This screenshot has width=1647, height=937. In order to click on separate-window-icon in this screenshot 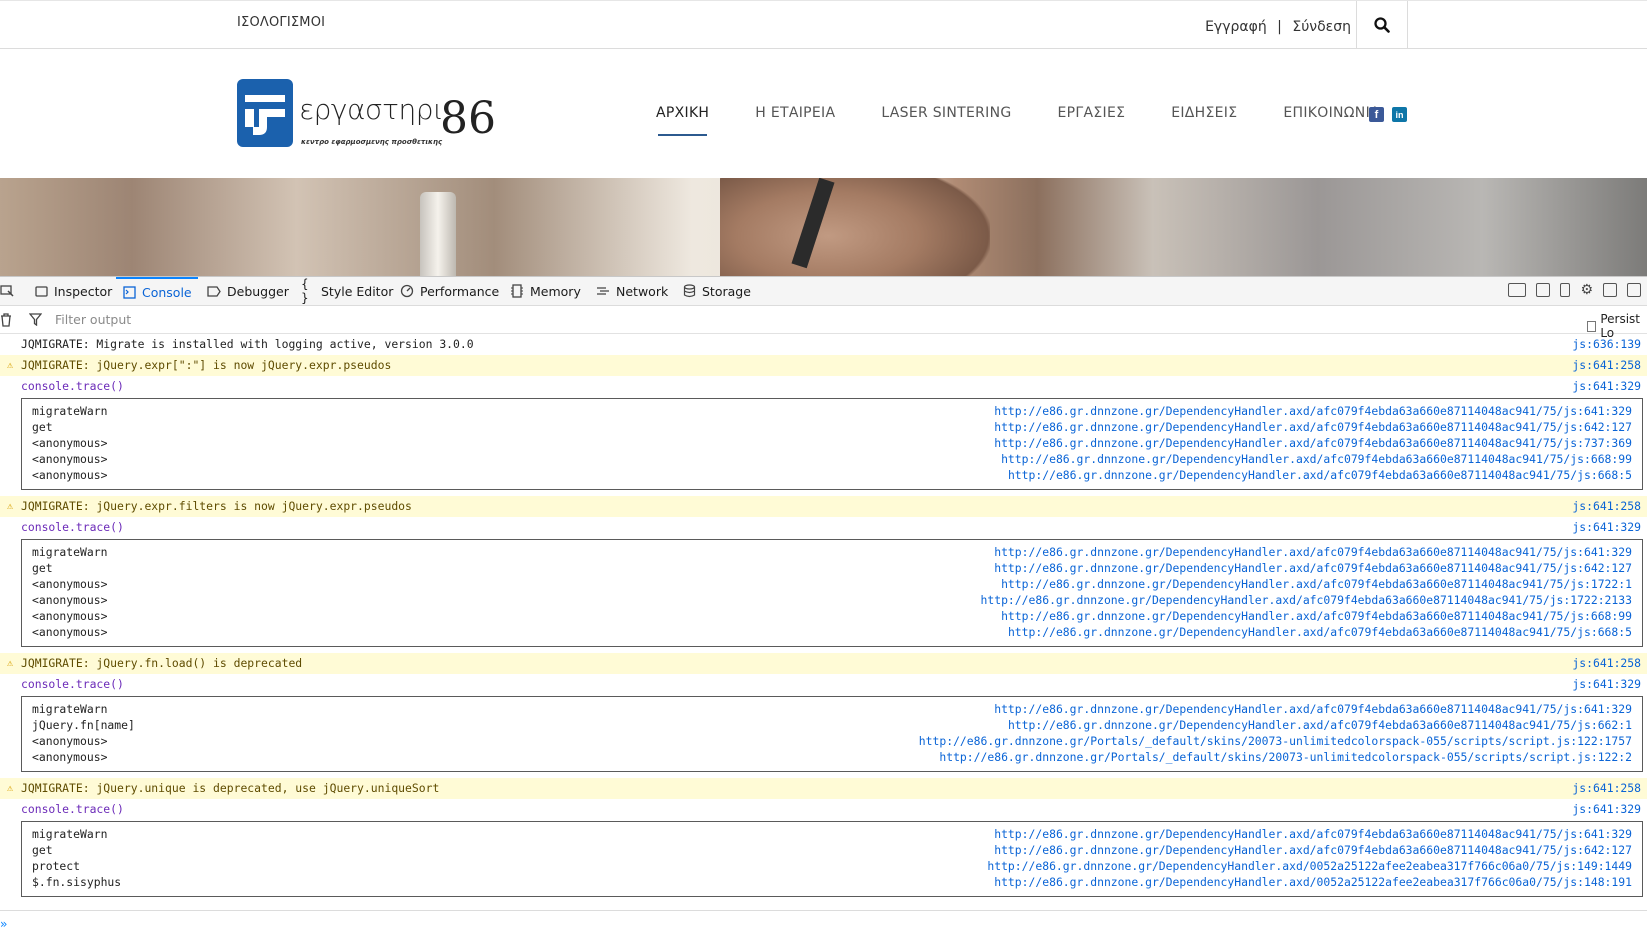, I will do `click(1634, 290)`.